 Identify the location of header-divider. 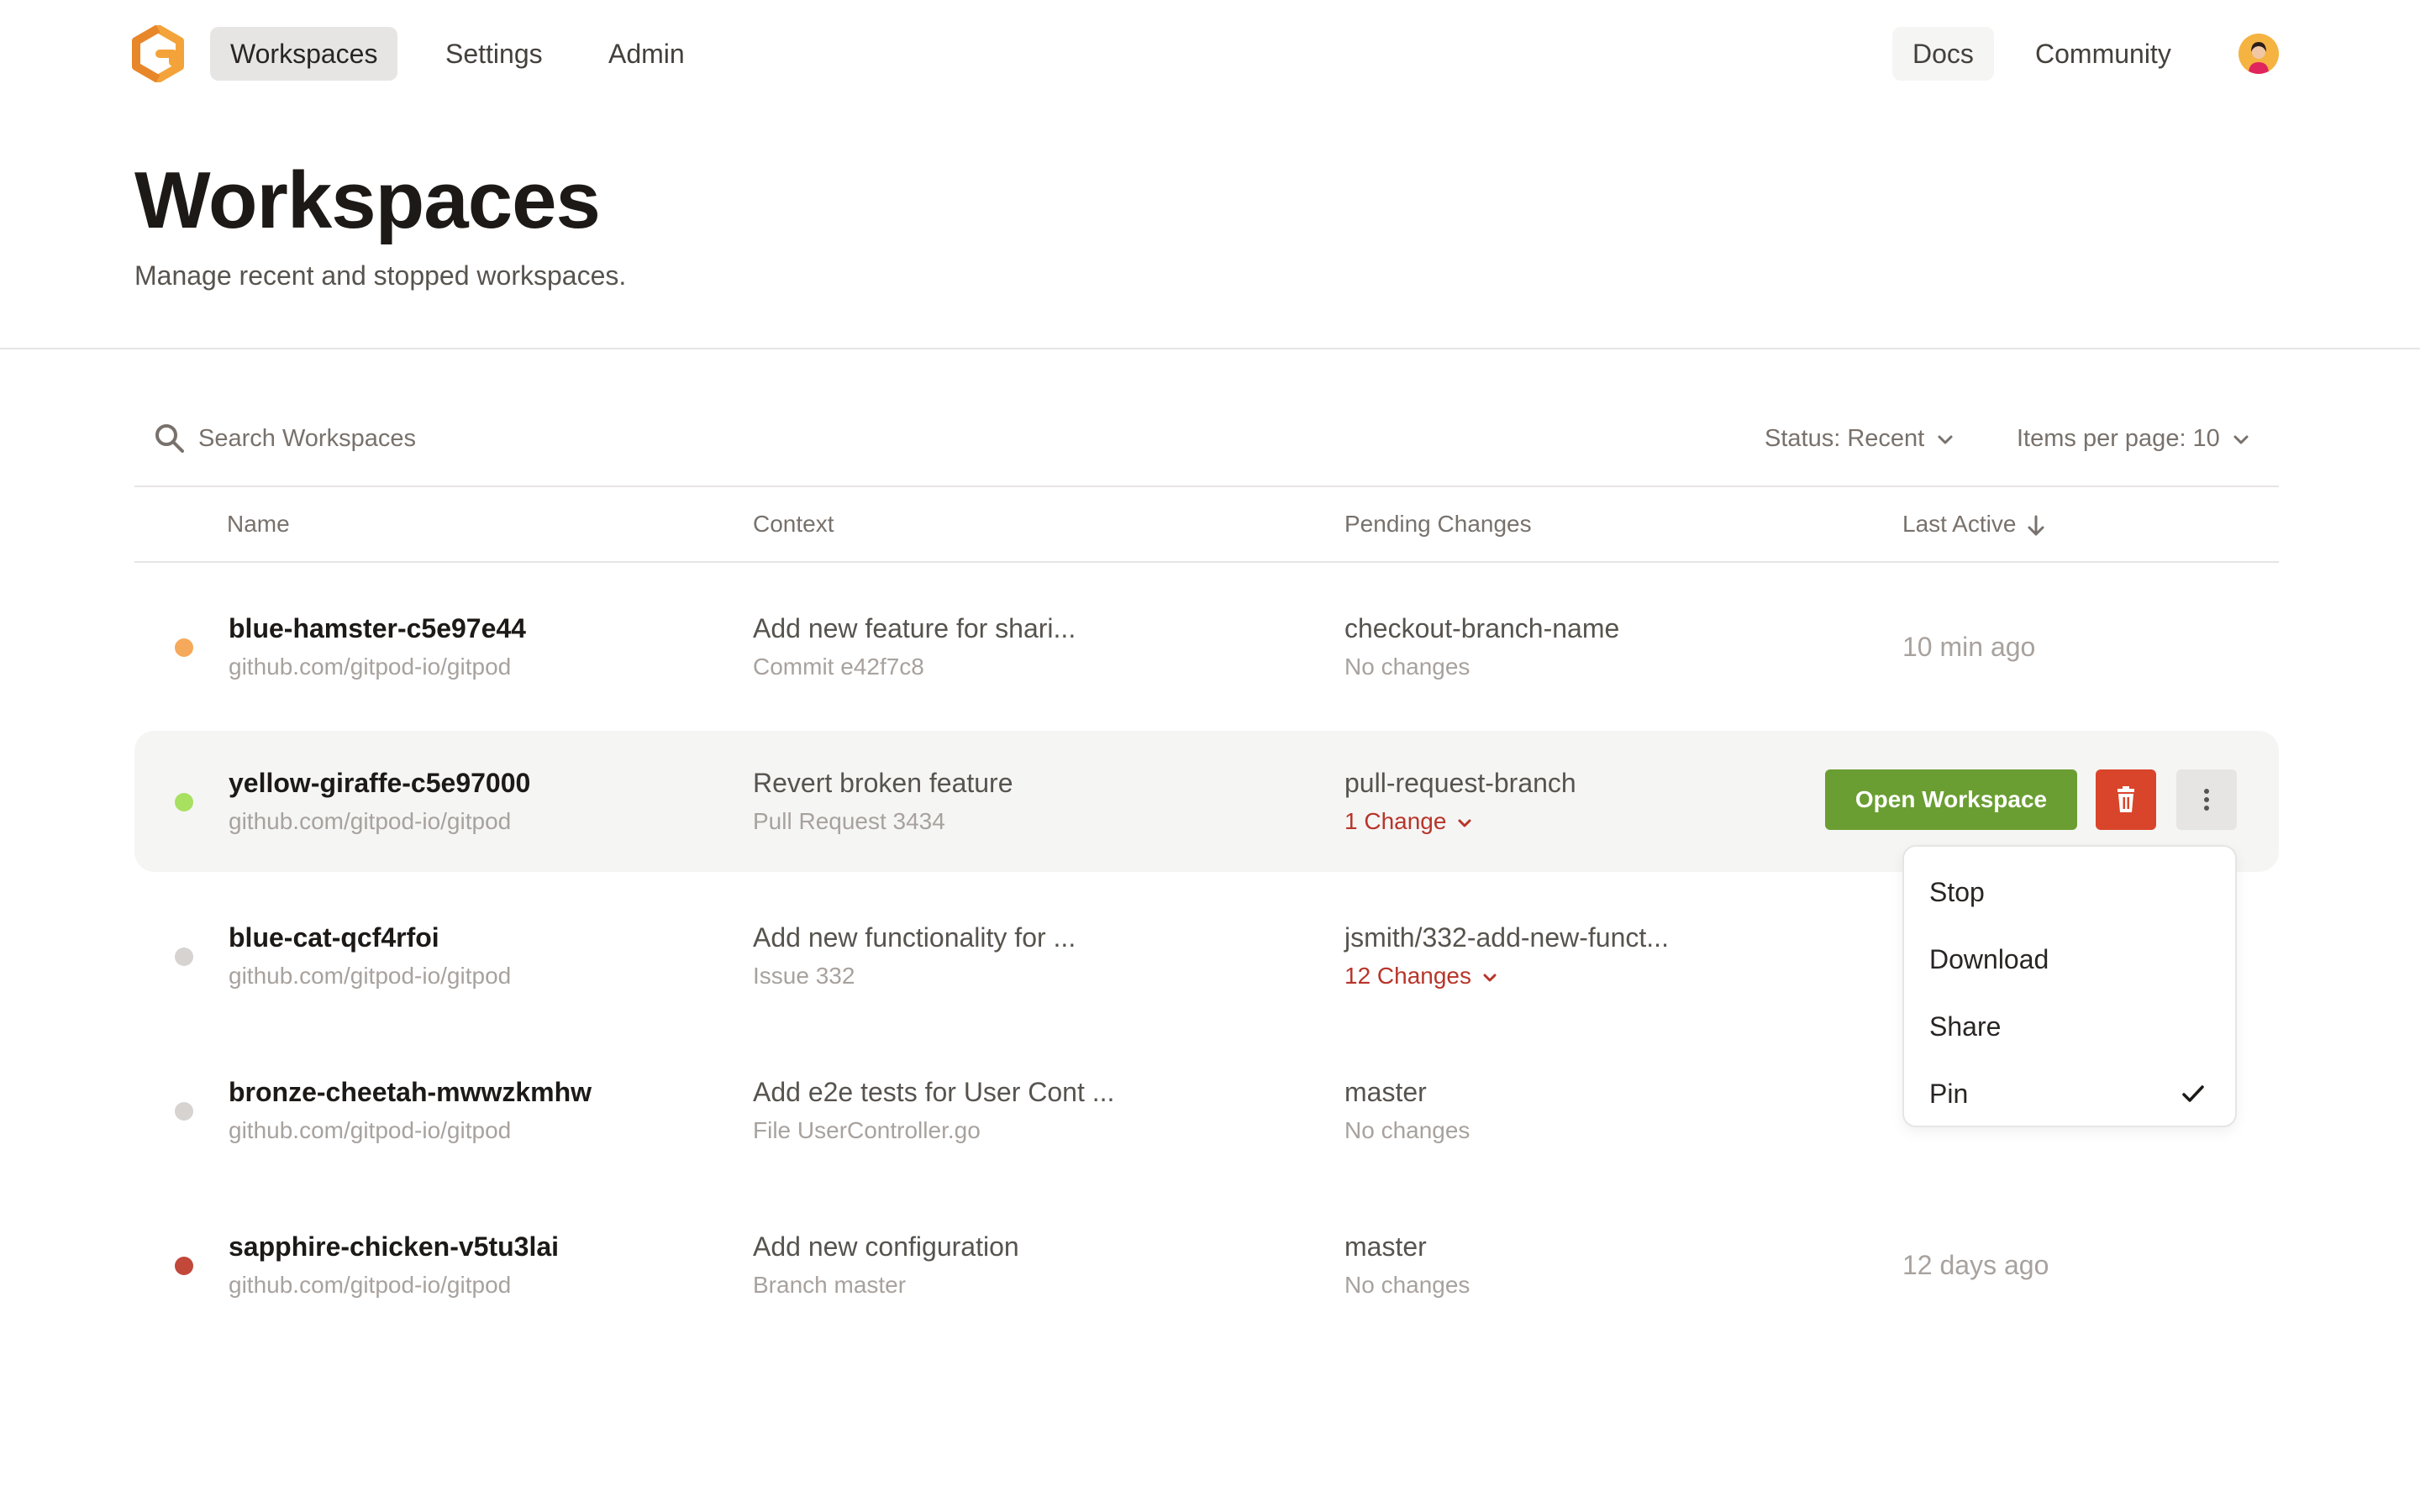
(1210, 348).